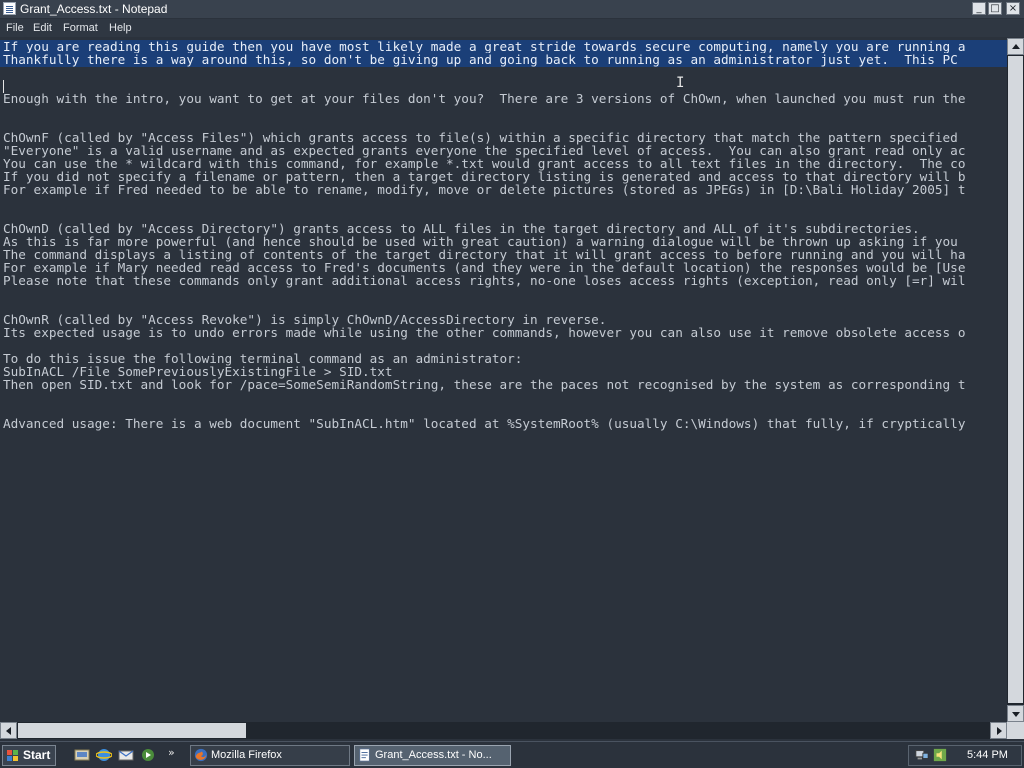 The height and width of the screenshot is (768, 1024). What do you see at coordinates (512, 9) in the screenshot?
I see `title-bar: Grant_Access.txt - Notepad _ □ ×` at bounding box center [512, 9].